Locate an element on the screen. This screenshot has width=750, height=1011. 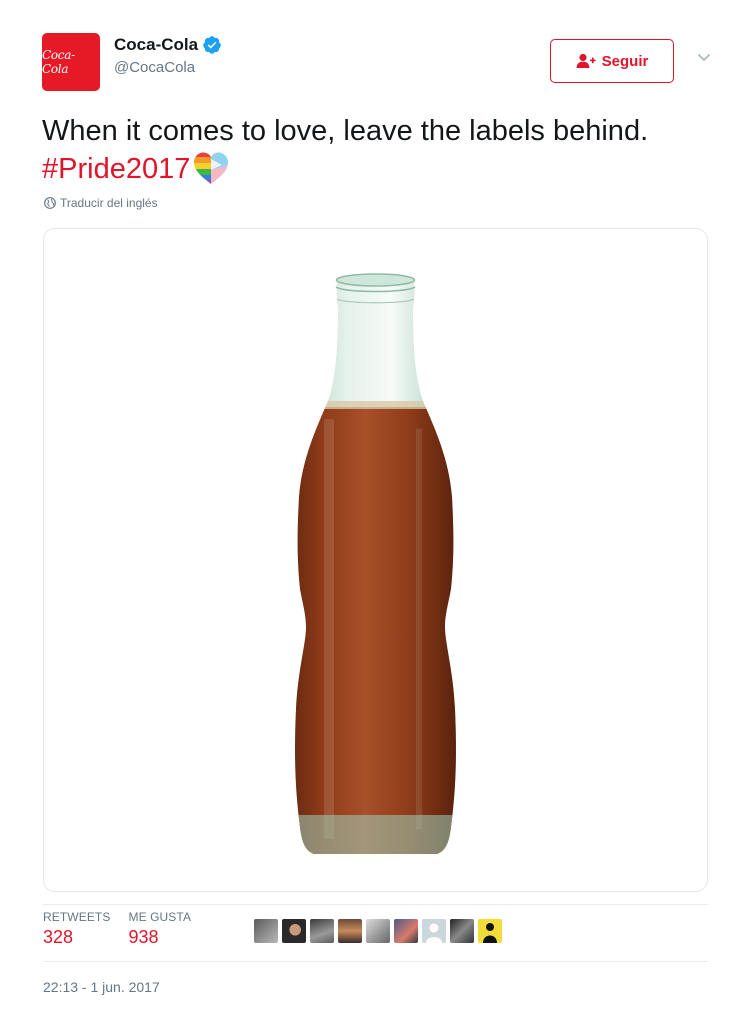
divider-bottom is located at coordinates (375, 961).